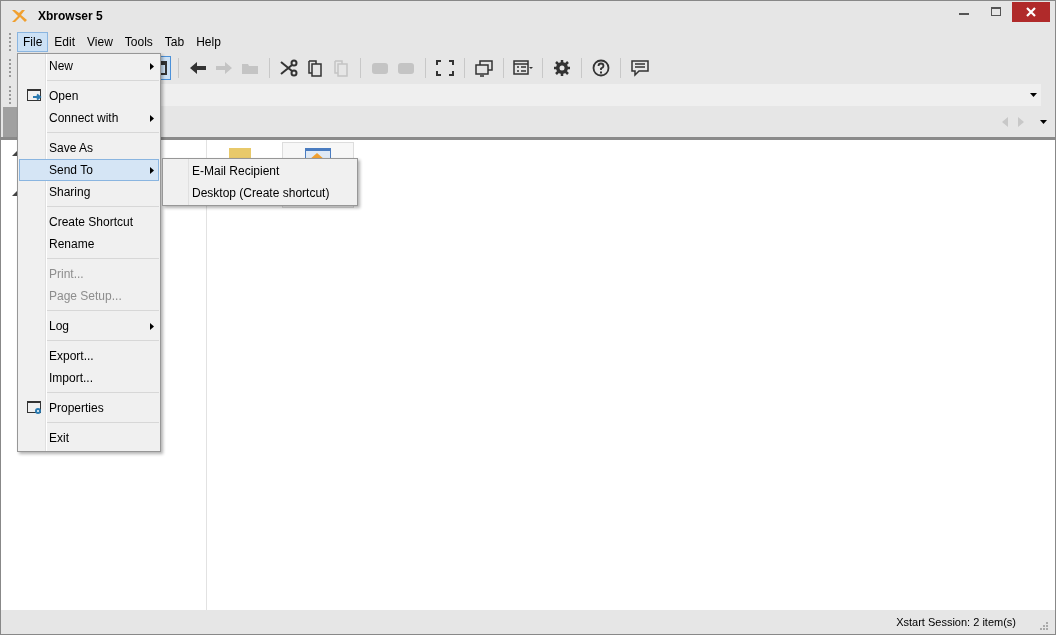  Describe the element at coordinates (341, 68) in the screenshot. I see `paste-icon` at that location.